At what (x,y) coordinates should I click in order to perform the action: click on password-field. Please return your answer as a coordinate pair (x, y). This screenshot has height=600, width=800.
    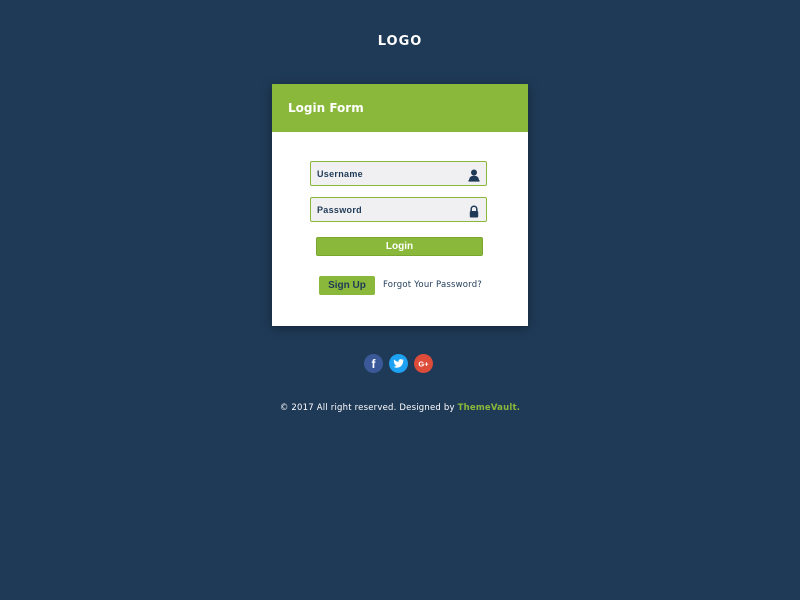
    Looking at the image, I should click on (398, 209).